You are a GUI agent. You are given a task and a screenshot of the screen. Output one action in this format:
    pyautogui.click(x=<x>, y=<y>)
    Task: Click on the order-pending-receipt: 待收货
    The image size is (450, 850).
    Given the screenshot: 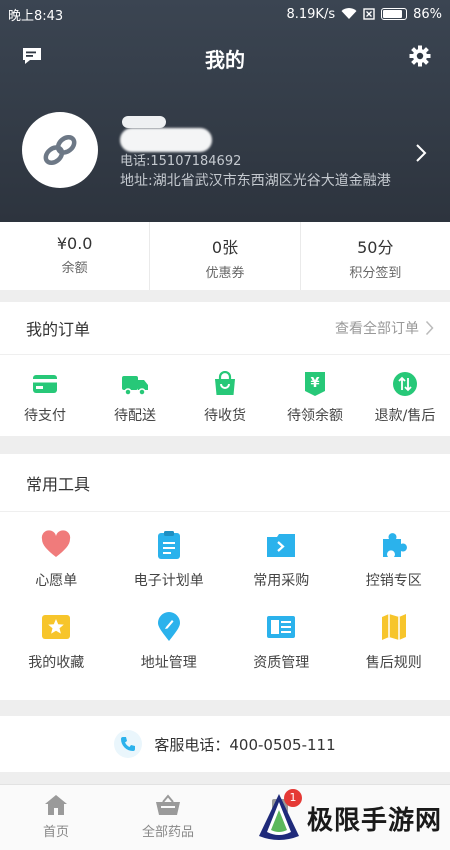 What is the action you would take?
    pyautogui.click(x=225, y=398)
    